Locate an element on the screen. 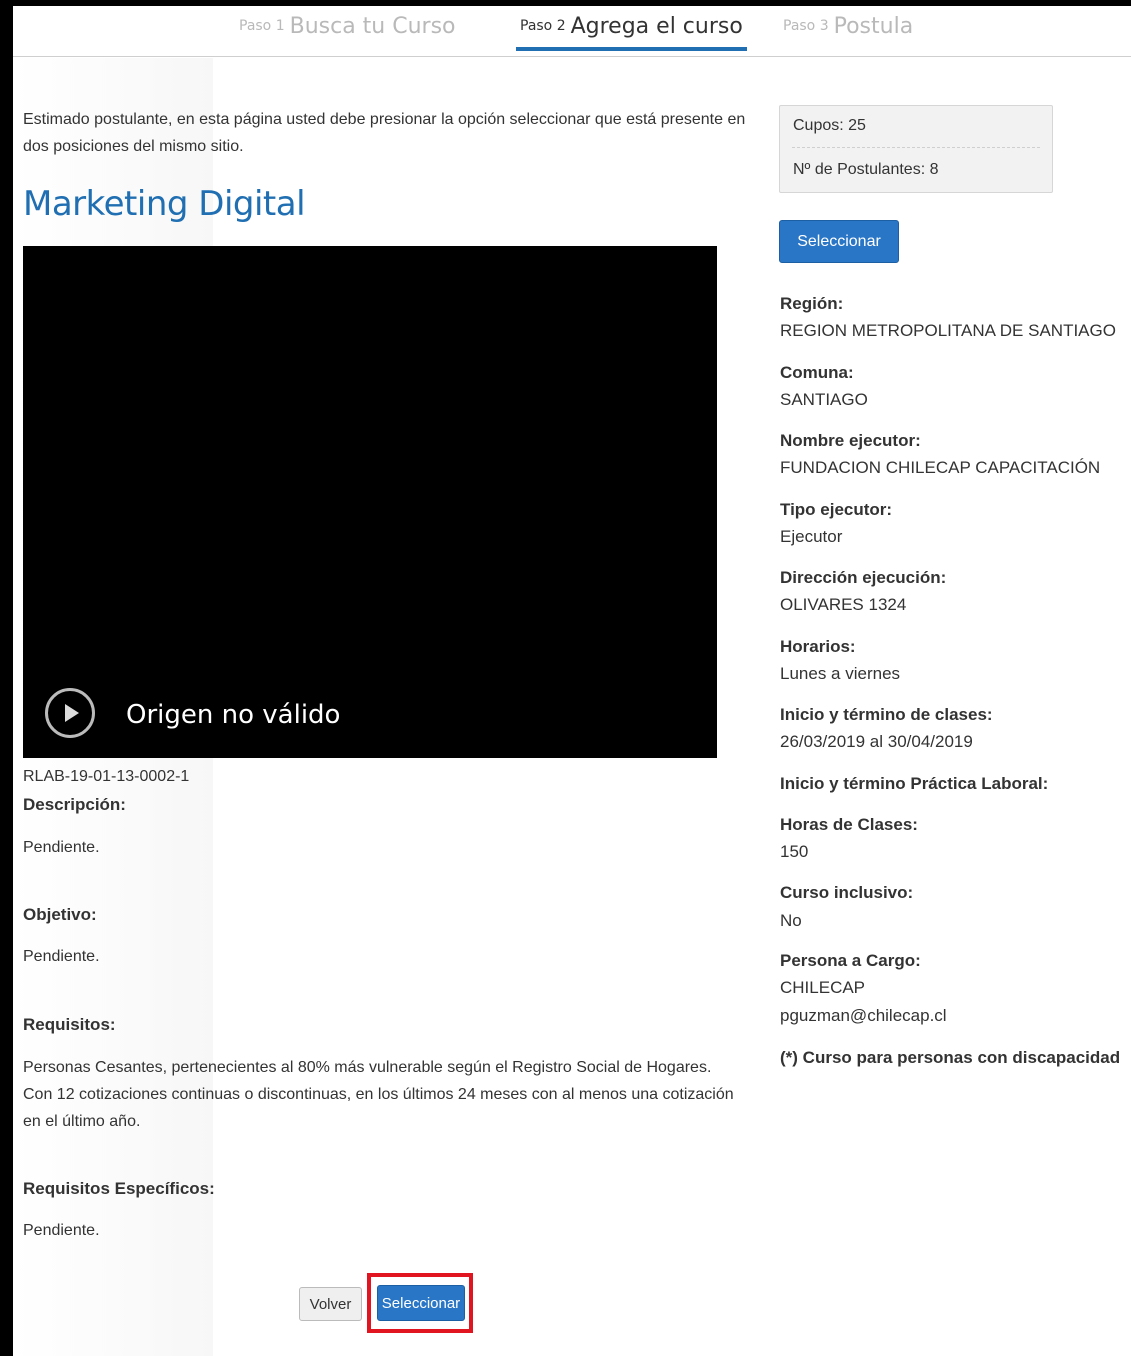 Image resolution: width=1131 pixels, height=1356 pixels. info-box: Cupos: 25 Nº de Postulantes: 8 is located at coordinates (916, 149).